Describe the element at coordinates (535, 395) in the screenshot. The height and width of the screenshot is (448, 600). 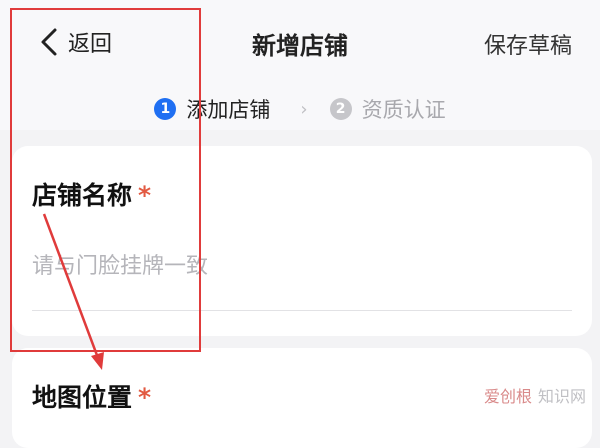
I see `watermark: 爱创根 知识网` at that location.